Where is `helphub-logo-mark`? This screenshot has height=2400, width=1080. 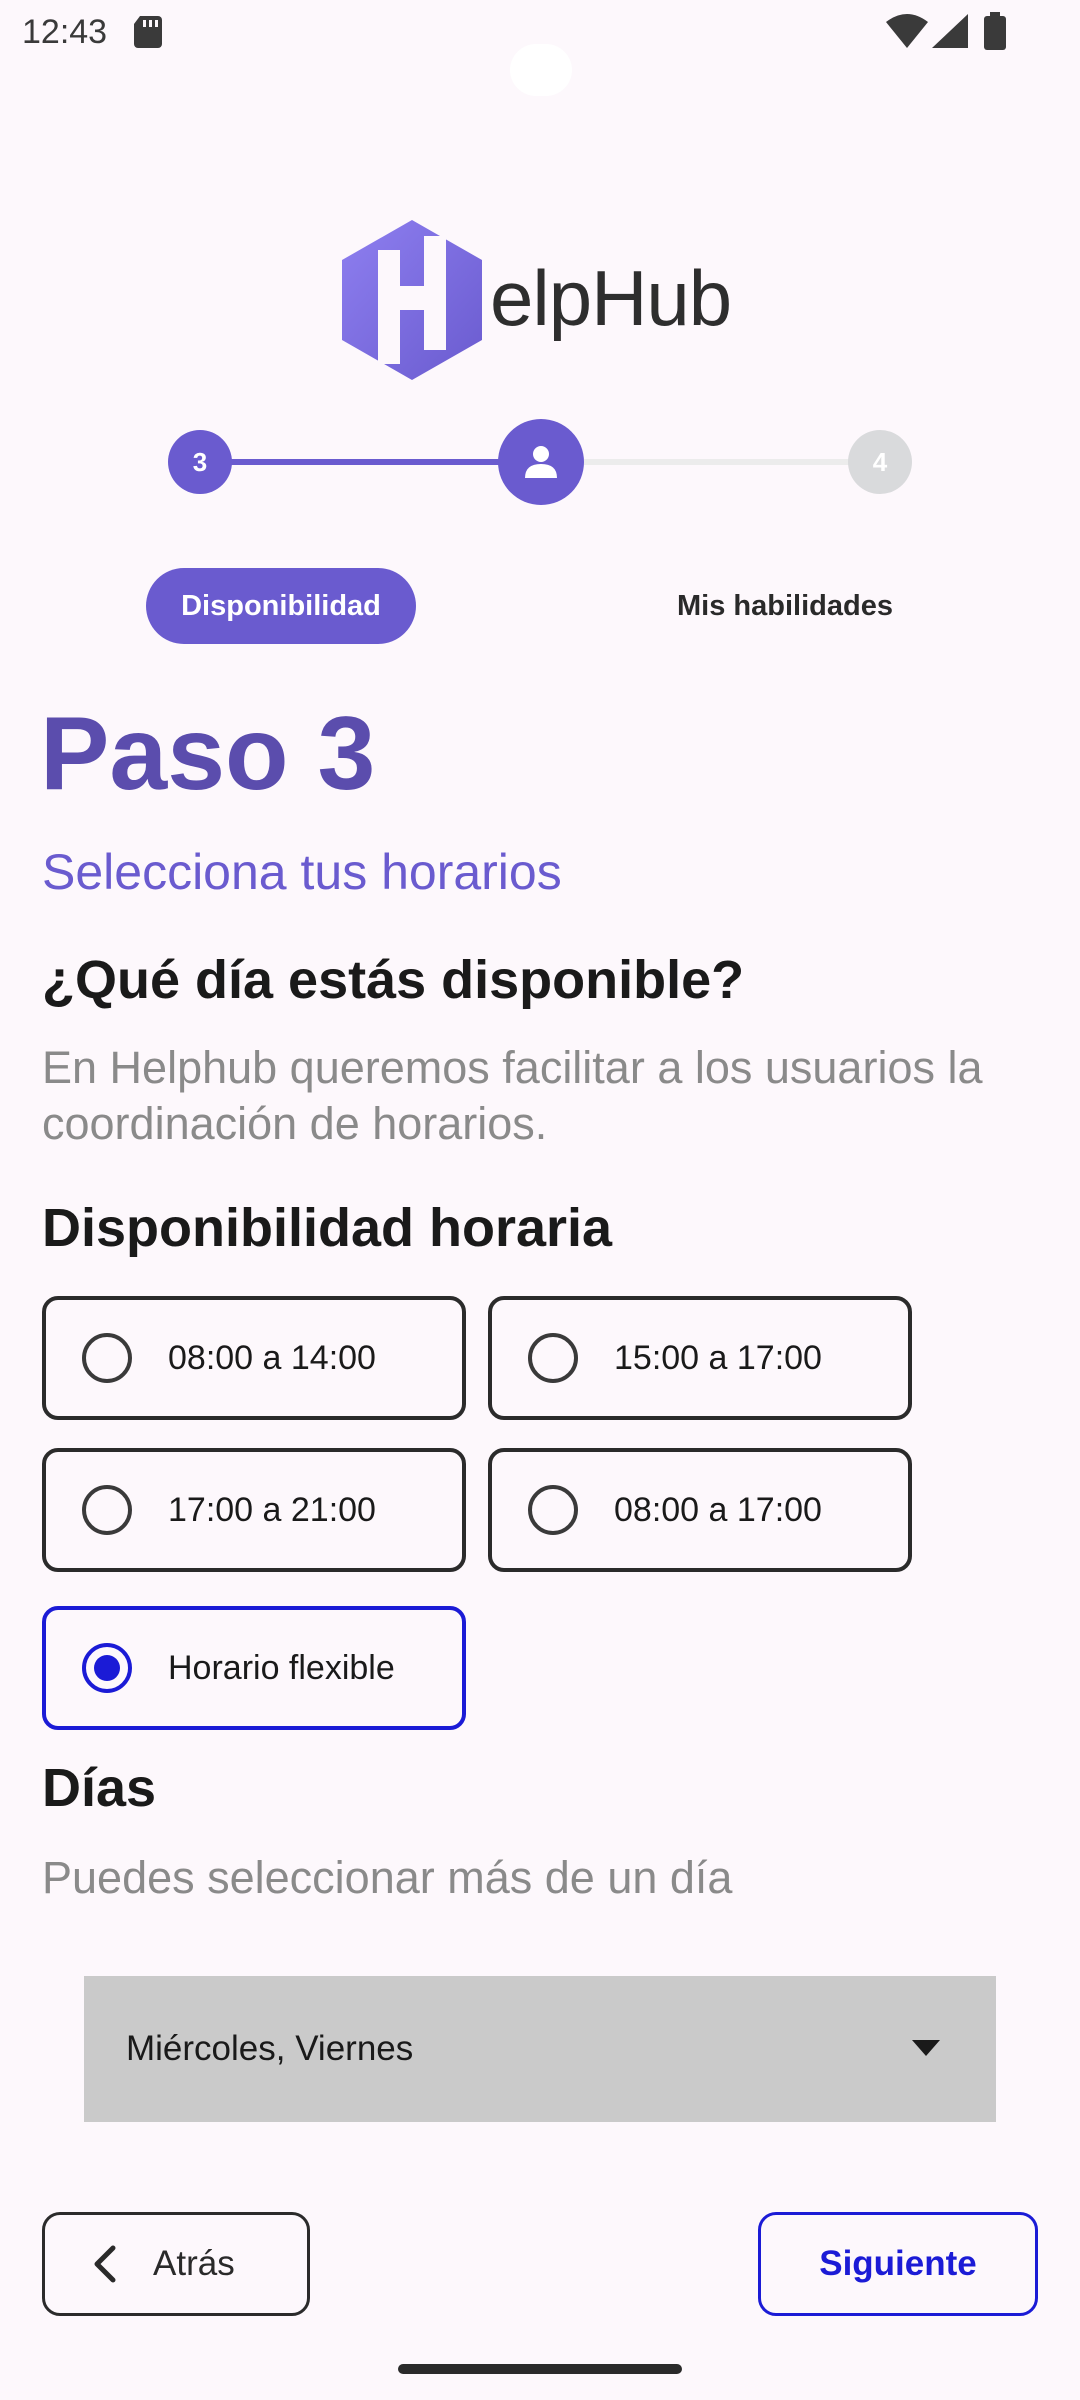
helphub-logo-mark is located at coordinates (412, 300).